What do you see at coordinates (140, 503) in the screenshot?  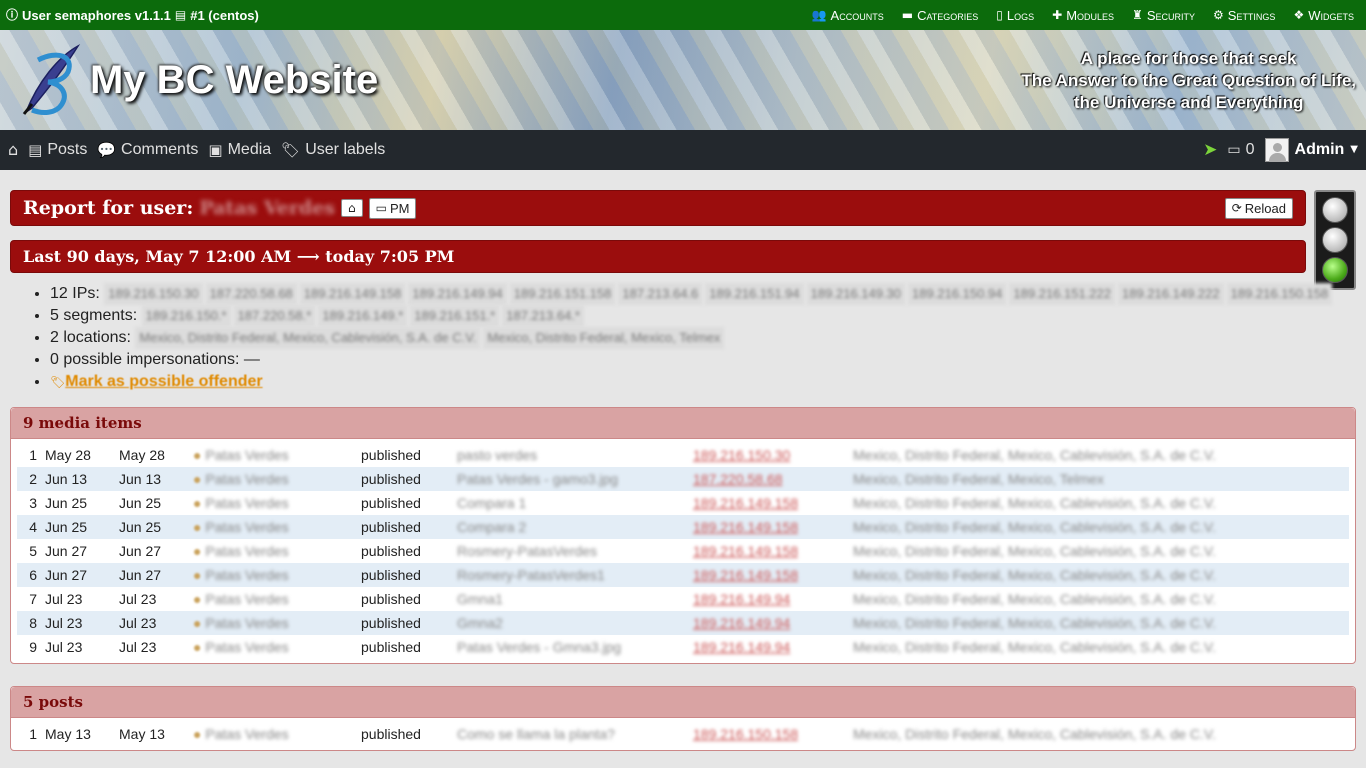 I see `modified-date: Jun 25` at bounding box center [140, 503].